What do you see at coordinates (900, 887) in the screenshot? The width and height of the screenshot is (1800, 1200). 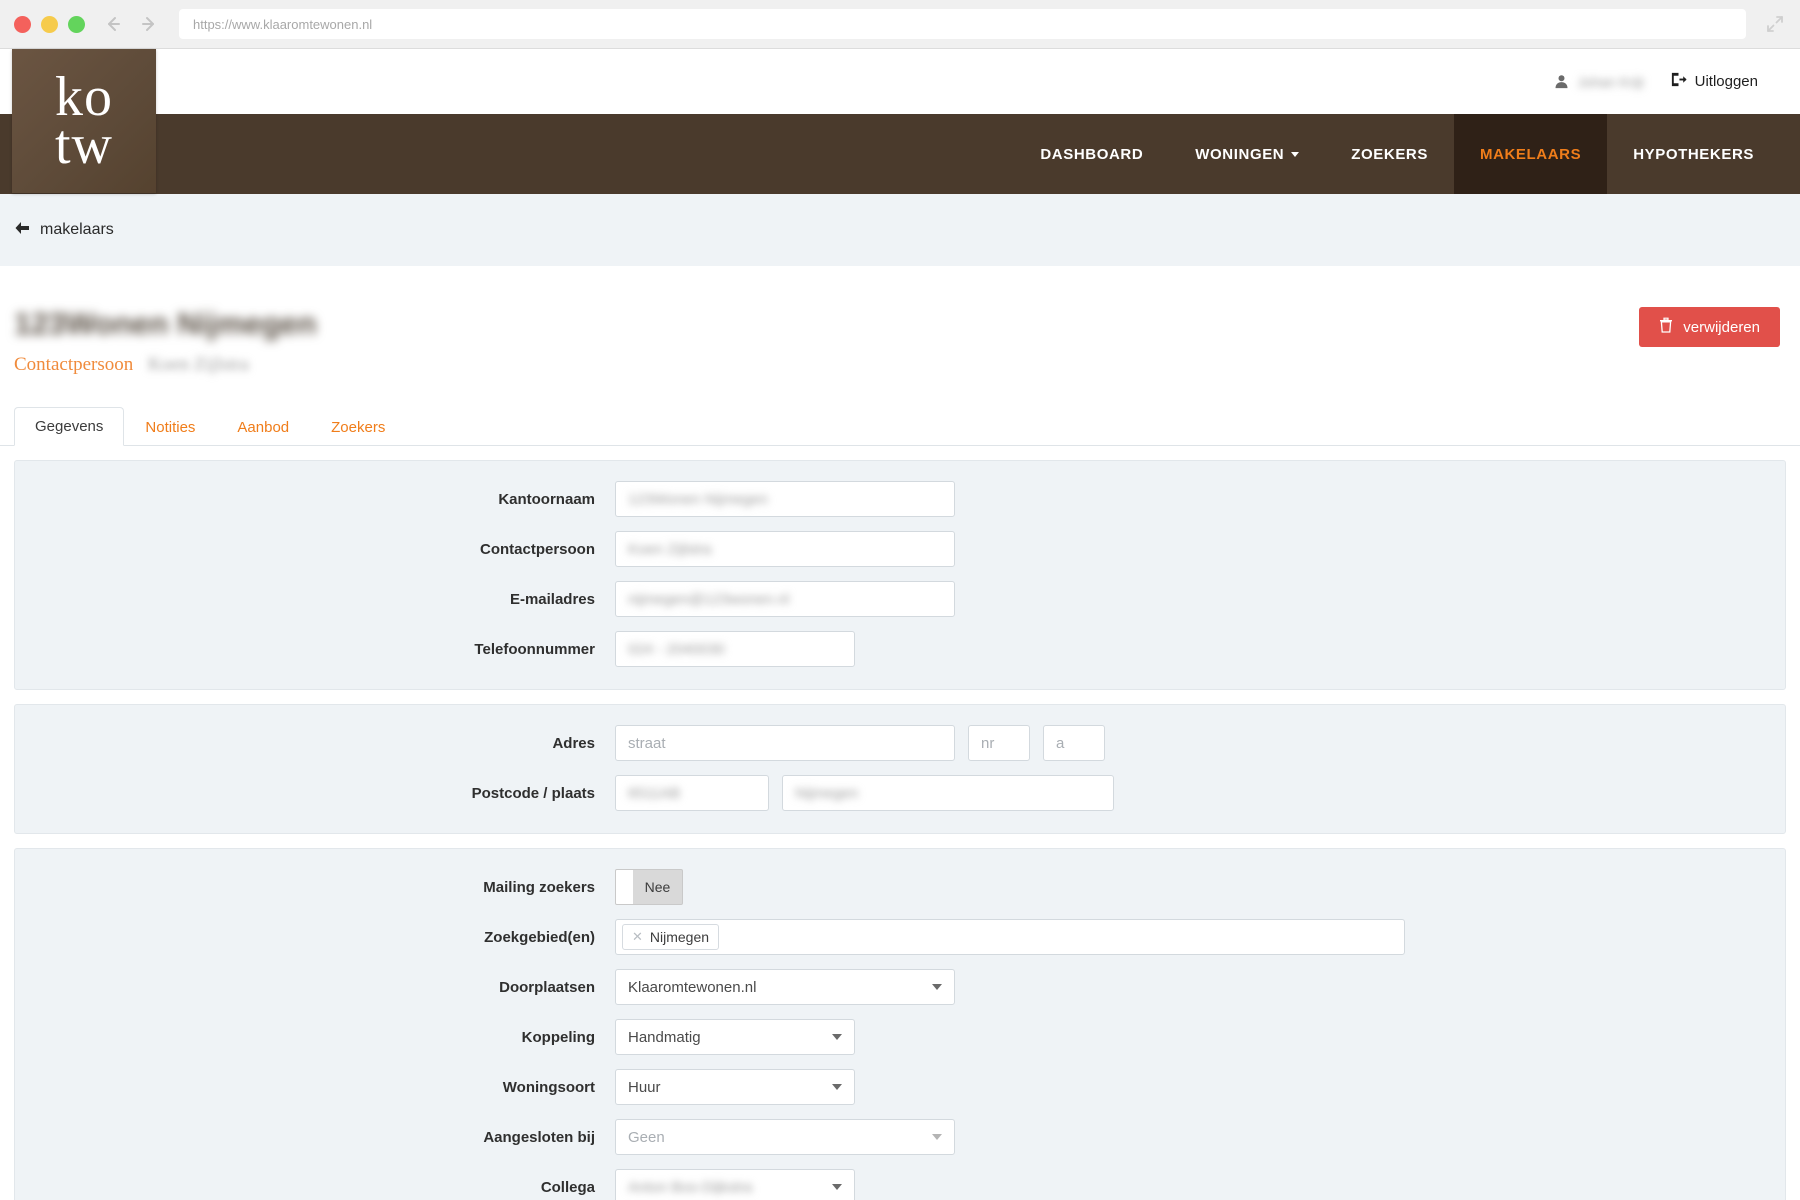 I see `form-row-mailing-zoekers: Mailing zoekers Nee` at bounding box center [900, 887].